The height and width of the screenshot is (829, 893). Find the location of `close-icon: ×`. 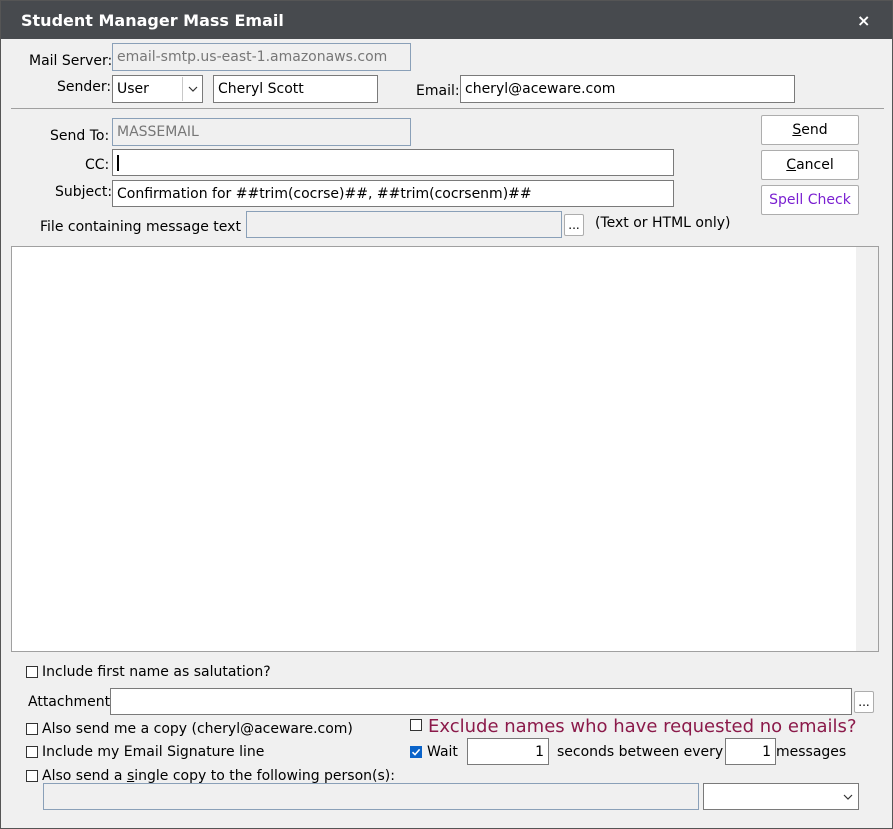

close-icon: × is located at coordinates (863, 21).